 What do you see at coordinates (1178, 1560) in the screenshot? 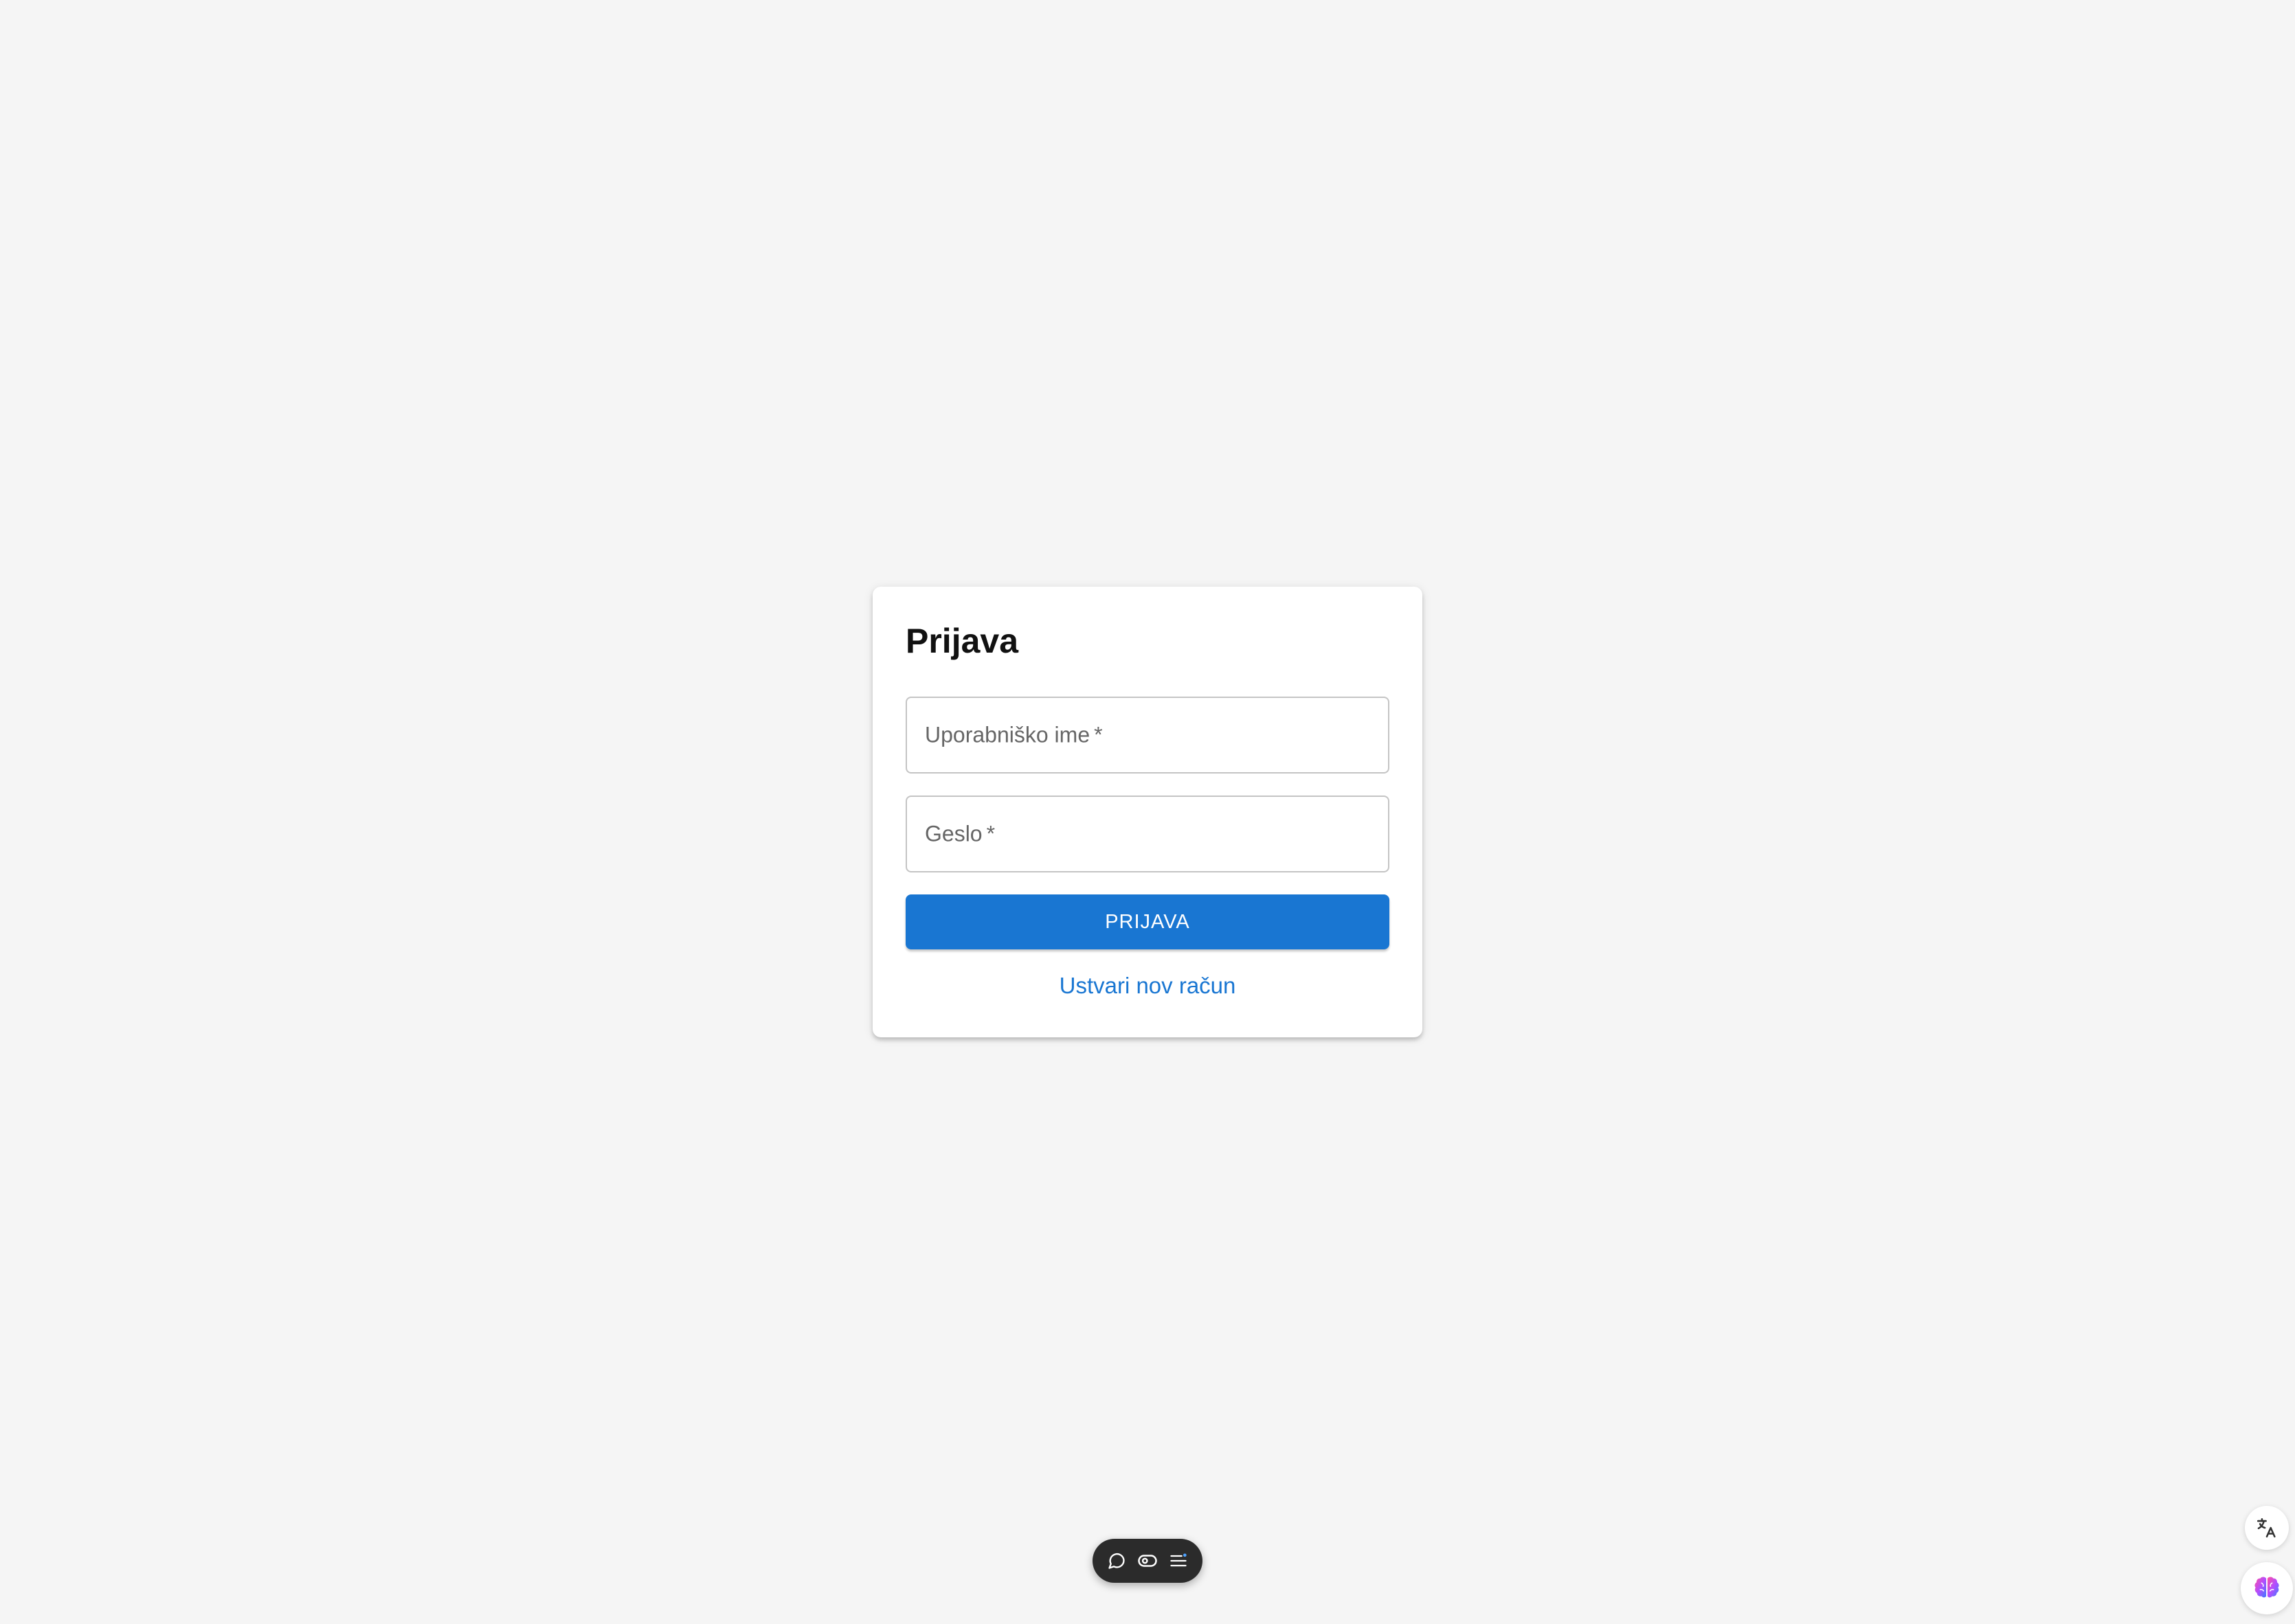
I see `list-icon` at bounding box center [1178, 1560].